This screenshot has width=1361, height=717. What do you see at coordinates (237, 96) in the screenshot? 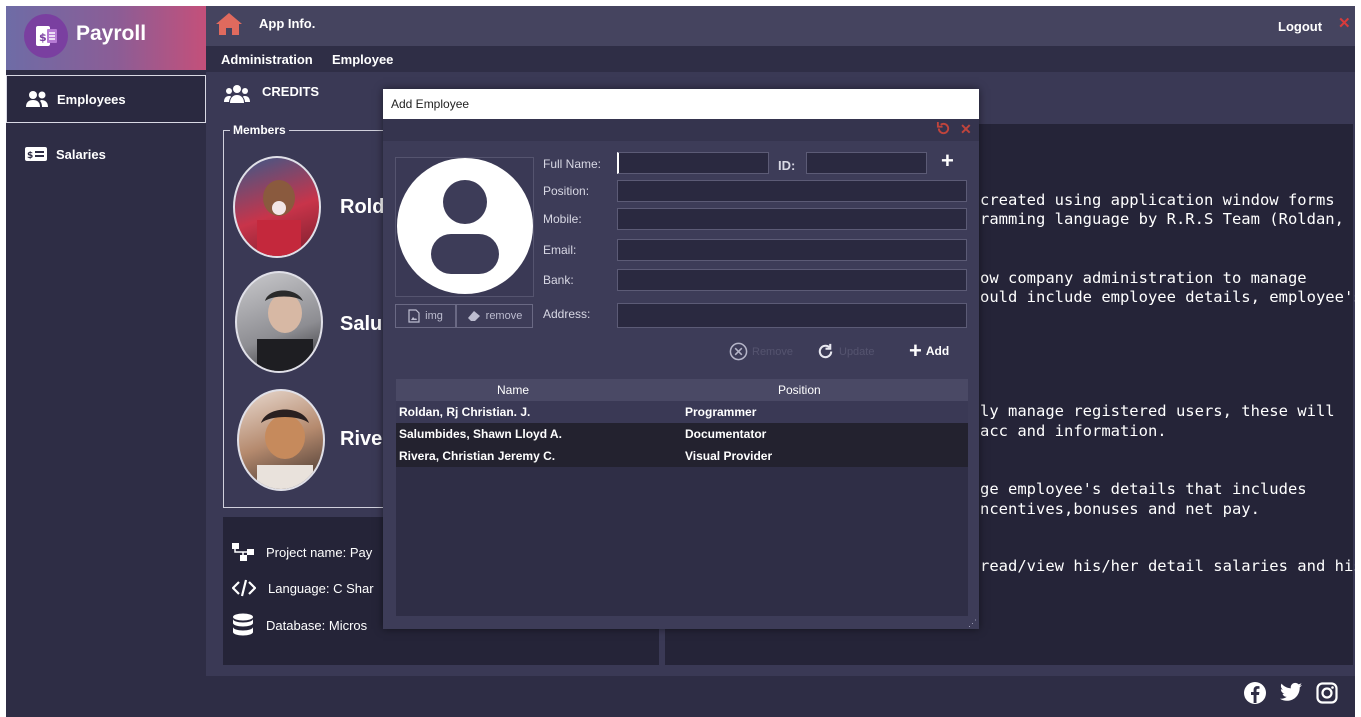
I see `team-icon` at bounding box center [237, 96].